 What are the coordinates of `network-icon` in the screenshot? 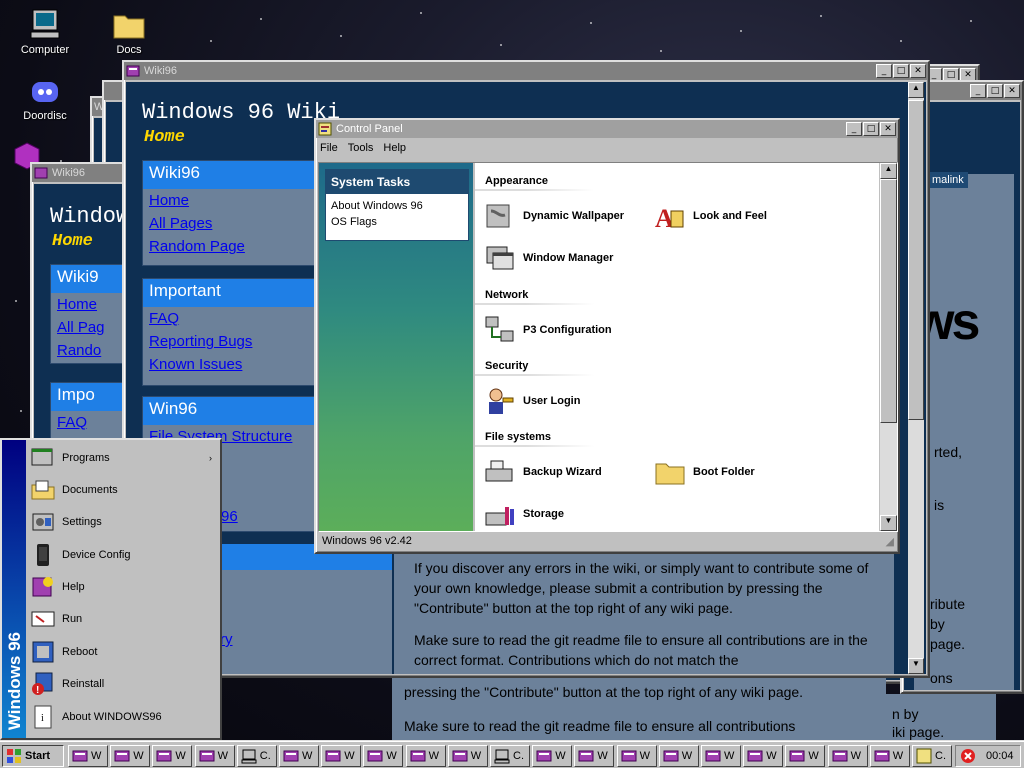 It's located at (499, 329).